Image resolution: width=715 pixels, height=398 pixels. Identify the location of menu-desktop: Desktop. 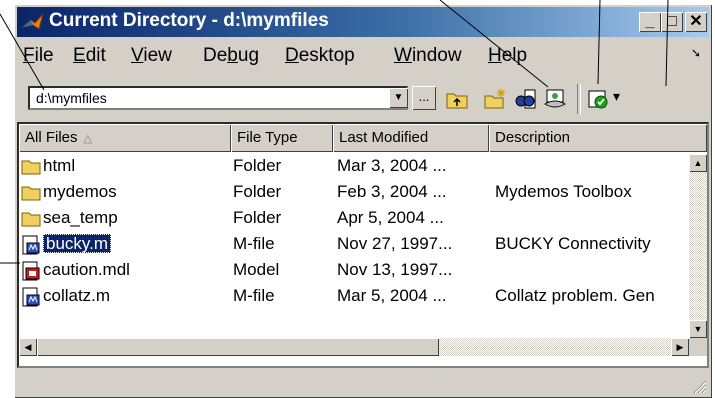
(320, 56).